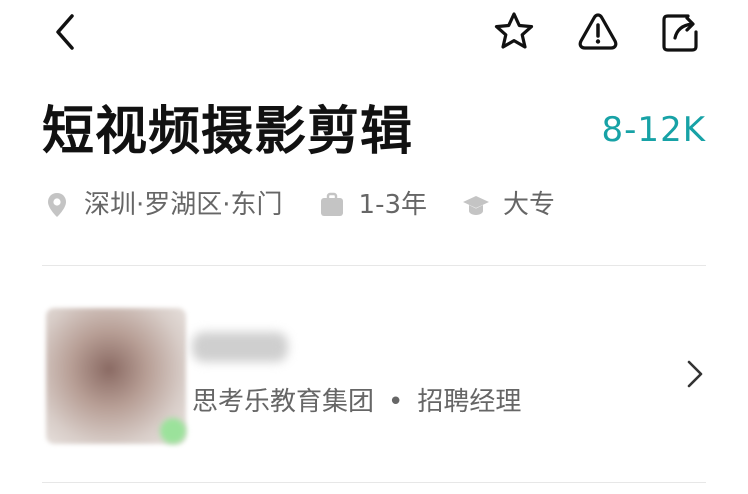  Describe the element at coordinates (529, 205) in the screenshot. I see `education-text: 大专` at that location.